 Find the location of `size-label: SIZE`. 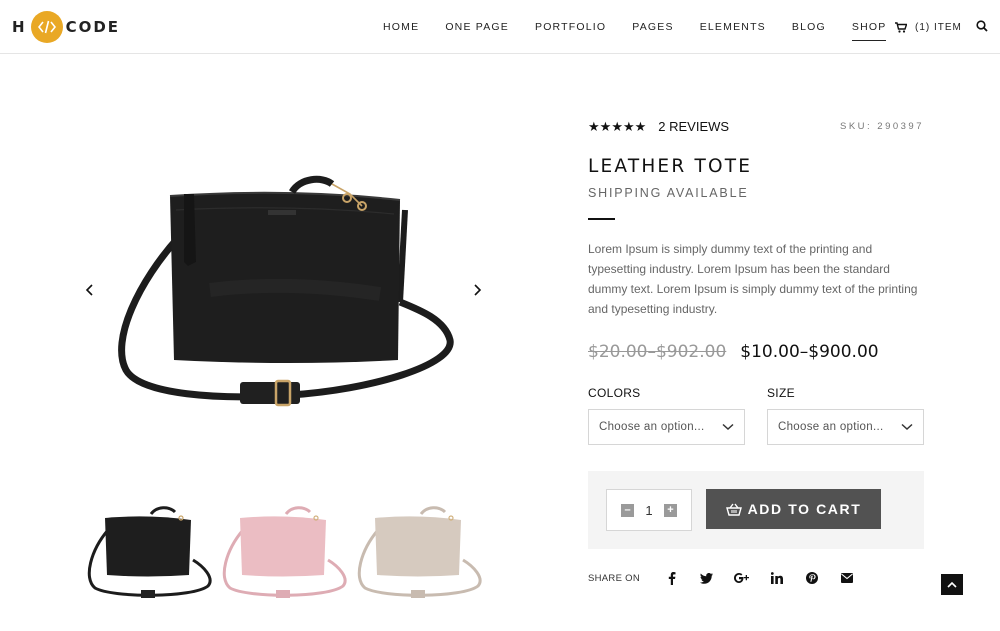

size-label: SIZE is located at coordinates (781, 393).